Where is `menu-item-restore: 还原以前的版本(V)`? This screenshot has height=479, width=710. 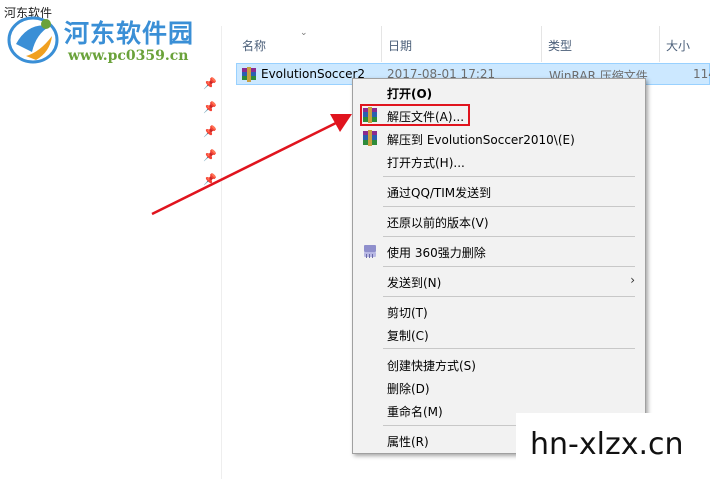
menu-item-restore: 还原以前的版本(V) is located at coordinates (499, 221).